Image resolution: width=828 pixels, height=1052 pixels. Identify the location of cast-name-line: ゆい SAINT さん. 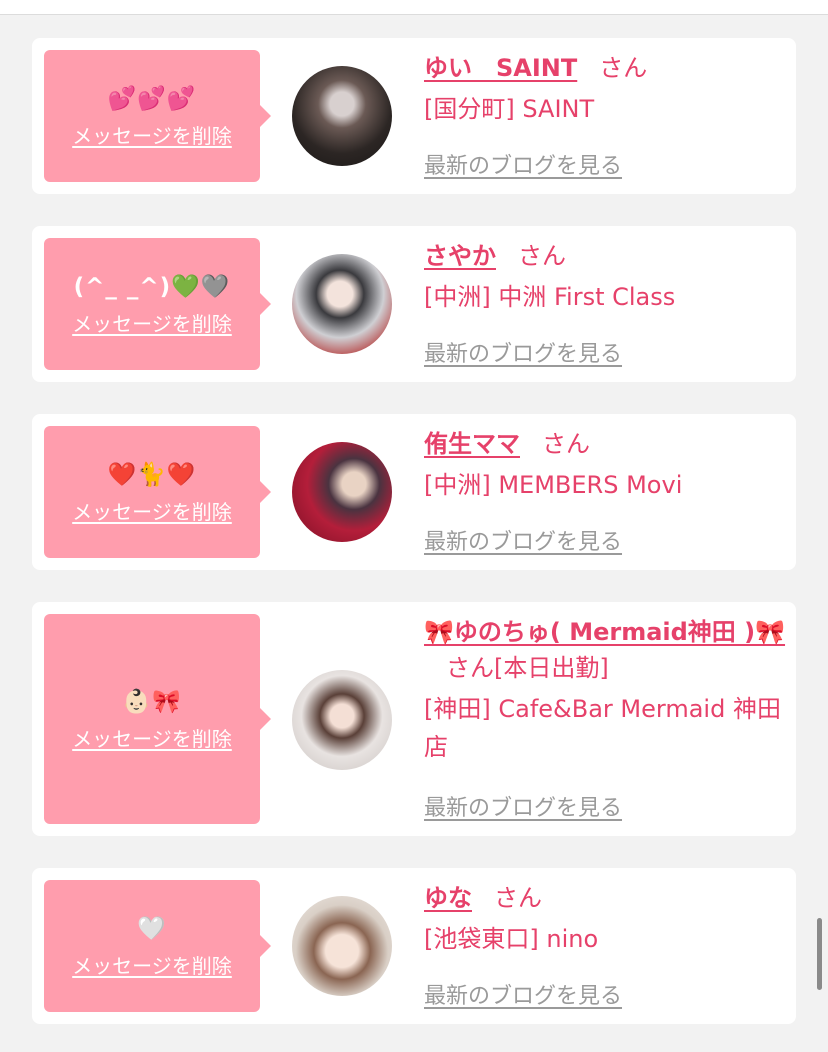
(604, 68).